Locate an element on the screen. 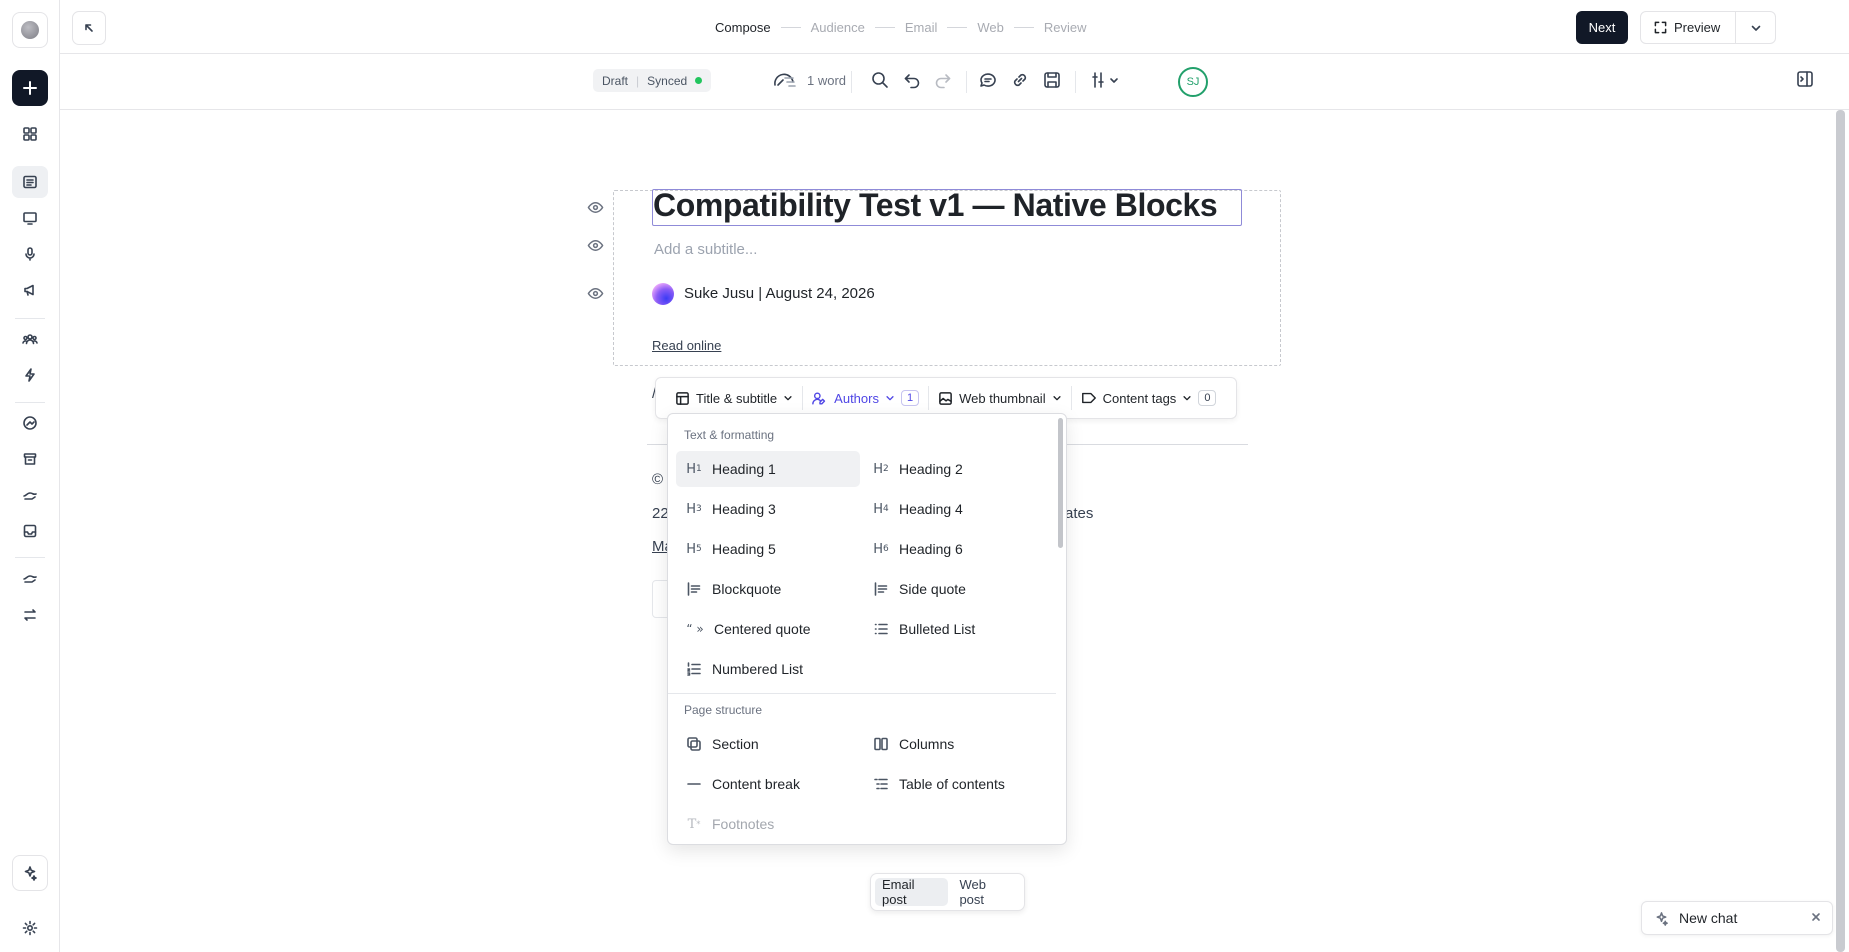 The height and width of the screenshot is (952, 1849). menu-item-heading-3: H3 Heading 3 is located at coordinates (768, 509).